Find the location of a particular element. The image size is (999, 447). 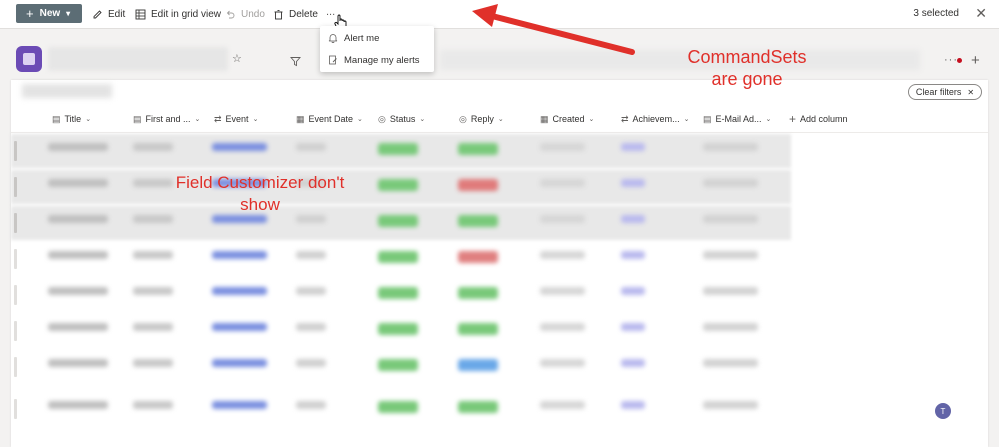

annotation-arrow is located at coordinates (553, 29).